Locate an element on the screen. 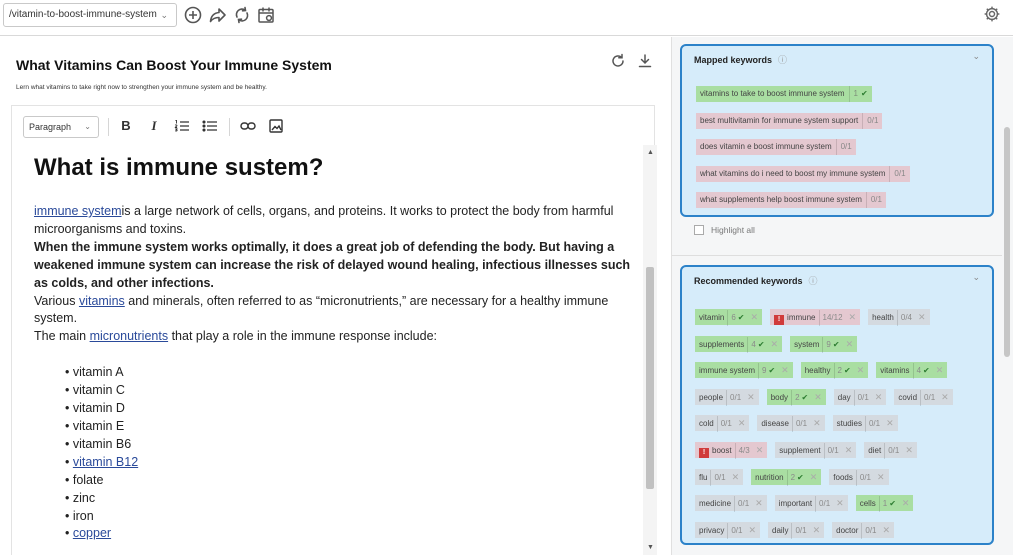 The image size is (1013, 555). editor-scrollbar: ▲ ▼ is located at coordinates (650, 350).